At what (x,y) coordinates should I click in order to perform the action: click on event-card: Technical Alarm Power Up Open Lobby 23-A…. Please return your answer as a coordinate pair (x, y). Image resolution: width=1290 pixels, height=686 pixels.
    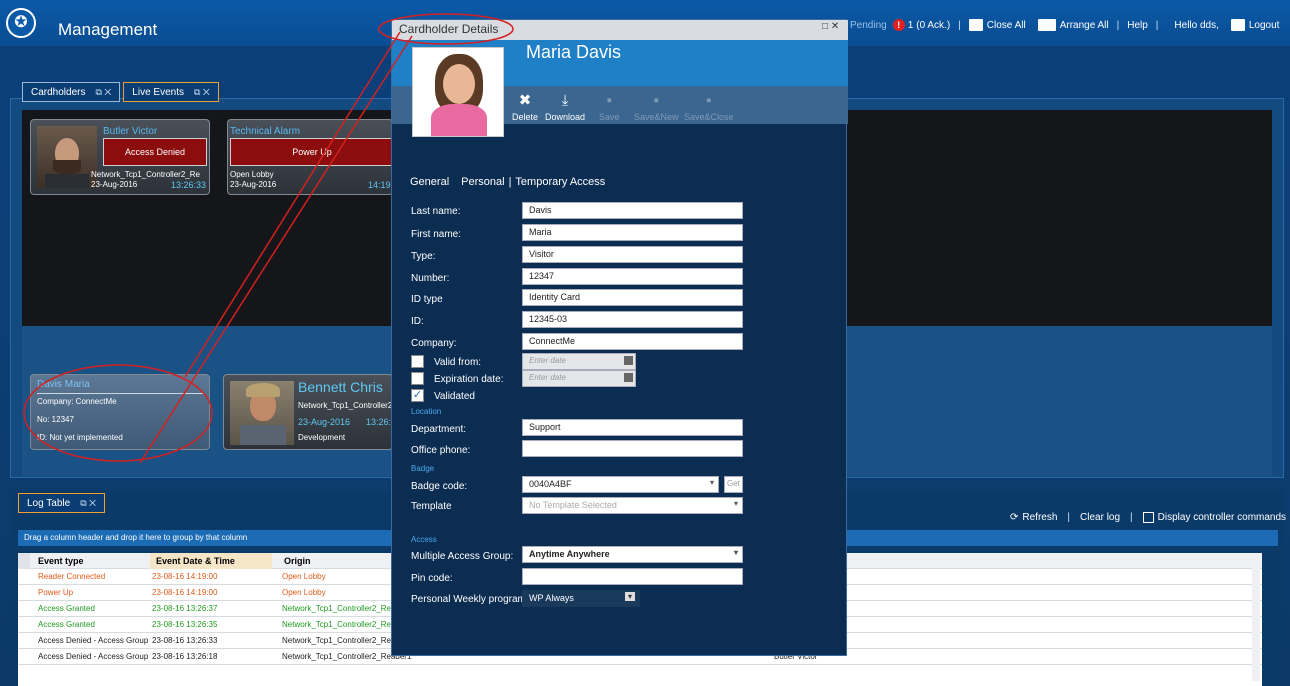
    Looking at the image, I should click on (310, 157).